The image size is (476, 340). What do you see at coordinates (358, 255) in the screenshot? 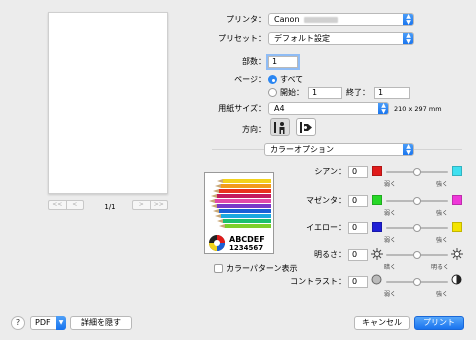
I see `brightness-input: 0` at bounding box center [358, 255].